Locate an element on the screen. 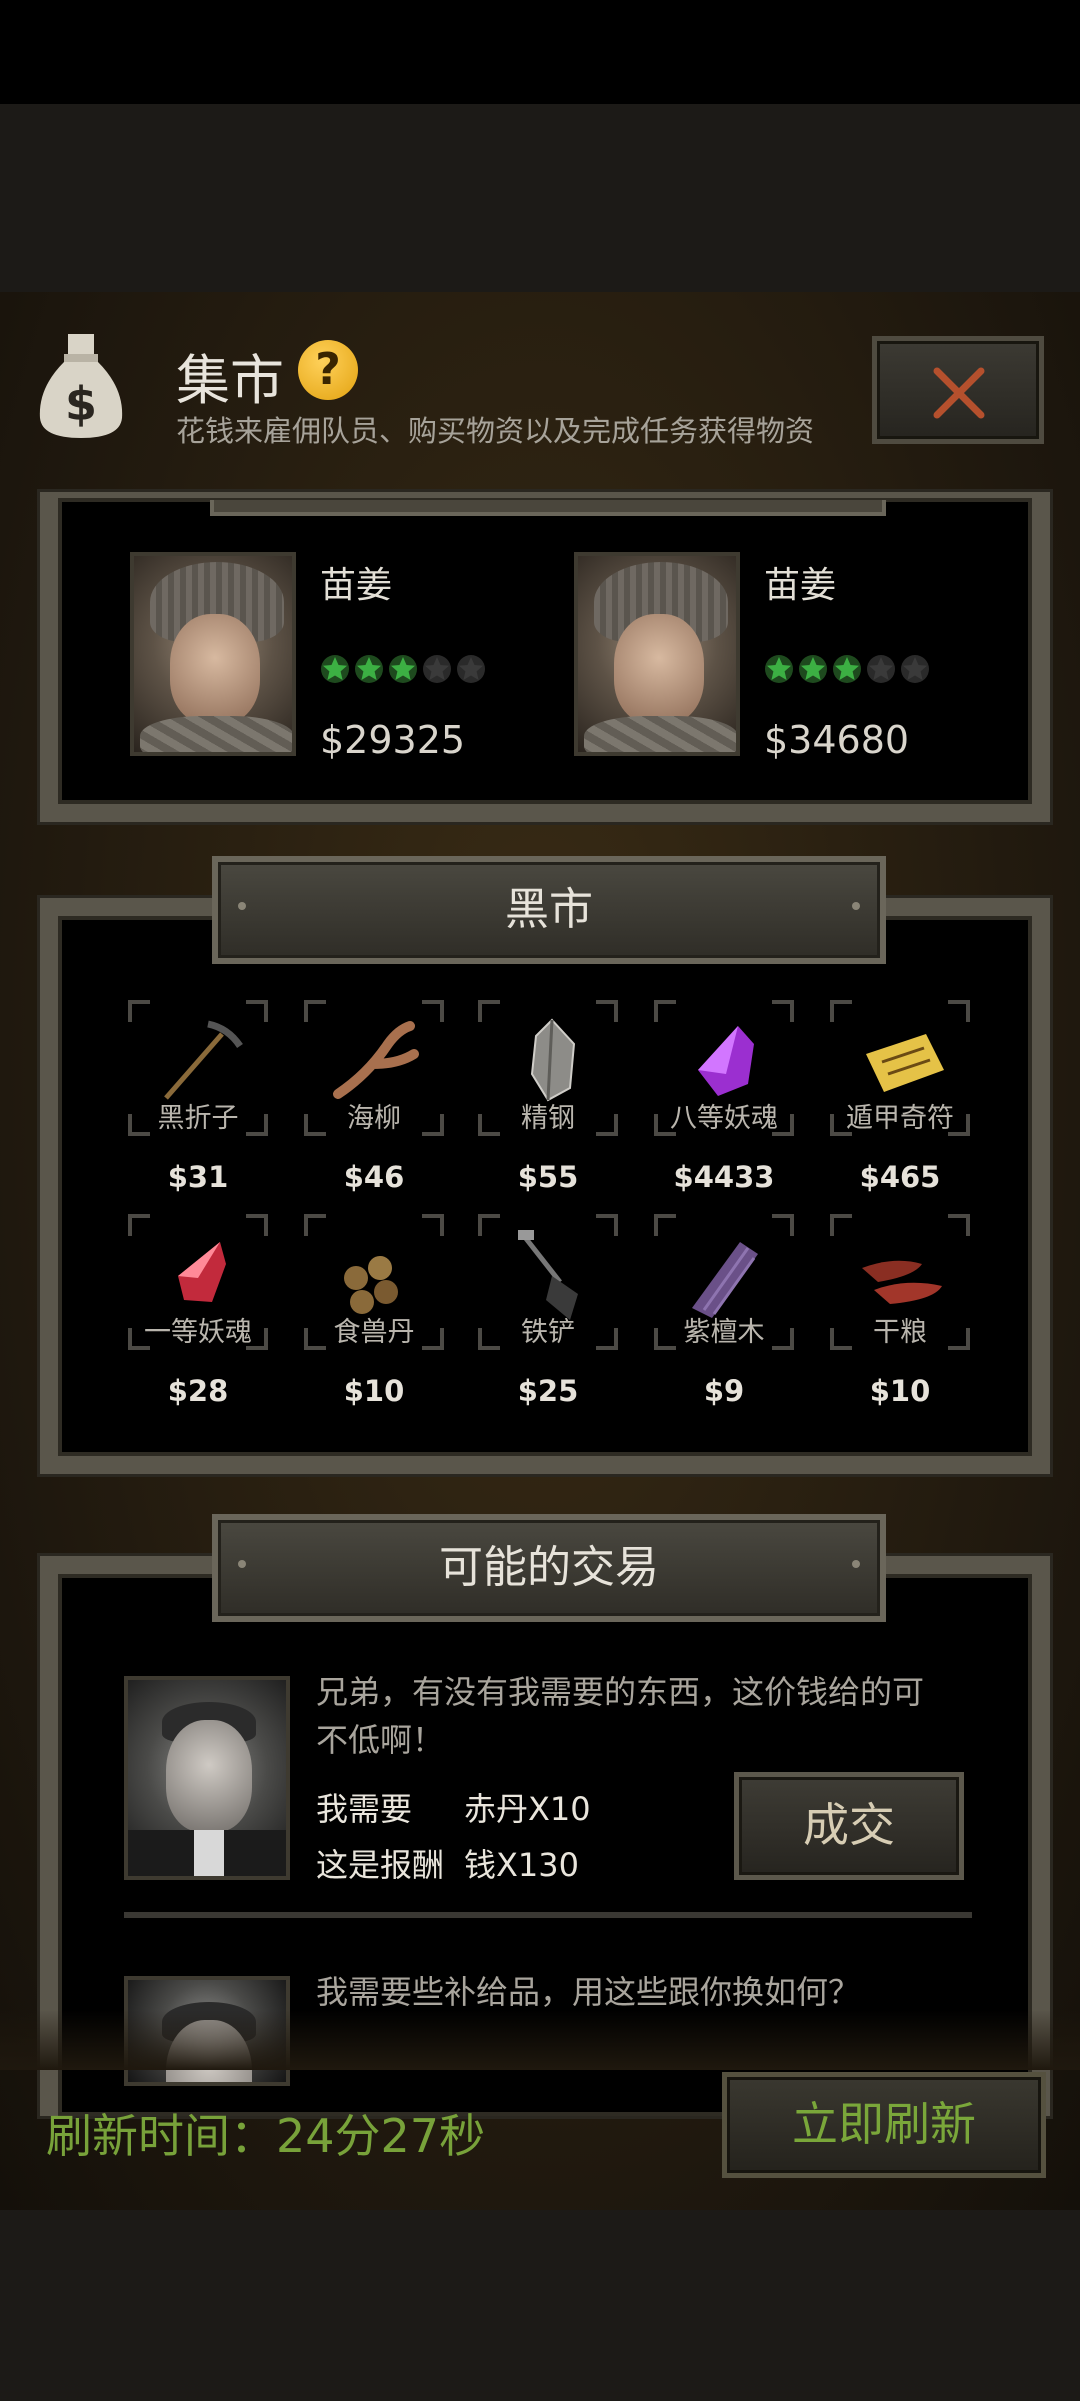 The image size is (1080, 2401). trade-message: 我需要些补给品，用这些跟你换如何？ is located at coordinates (588, 1992).